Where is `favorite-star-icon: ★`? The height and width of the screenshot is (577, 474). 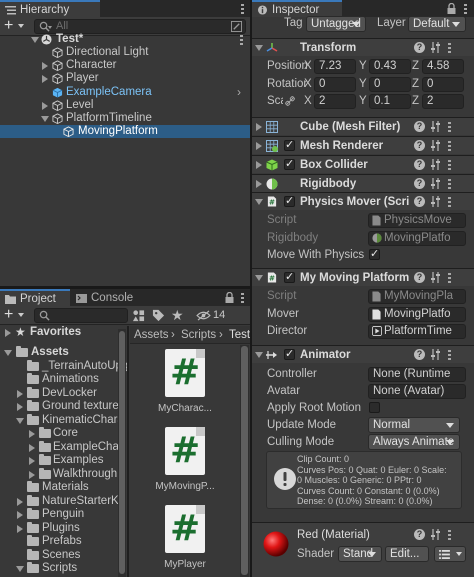 favorite-star-icon: ★ is located at coordinates (177, 315).